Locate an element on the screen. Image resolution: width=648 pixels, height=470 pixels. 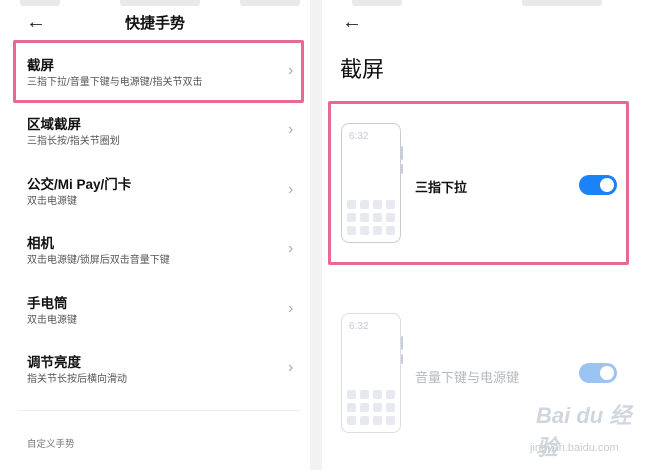
list-item-flashlight: 手电筒 双击电源键 › is located at coordinates (152, 319).